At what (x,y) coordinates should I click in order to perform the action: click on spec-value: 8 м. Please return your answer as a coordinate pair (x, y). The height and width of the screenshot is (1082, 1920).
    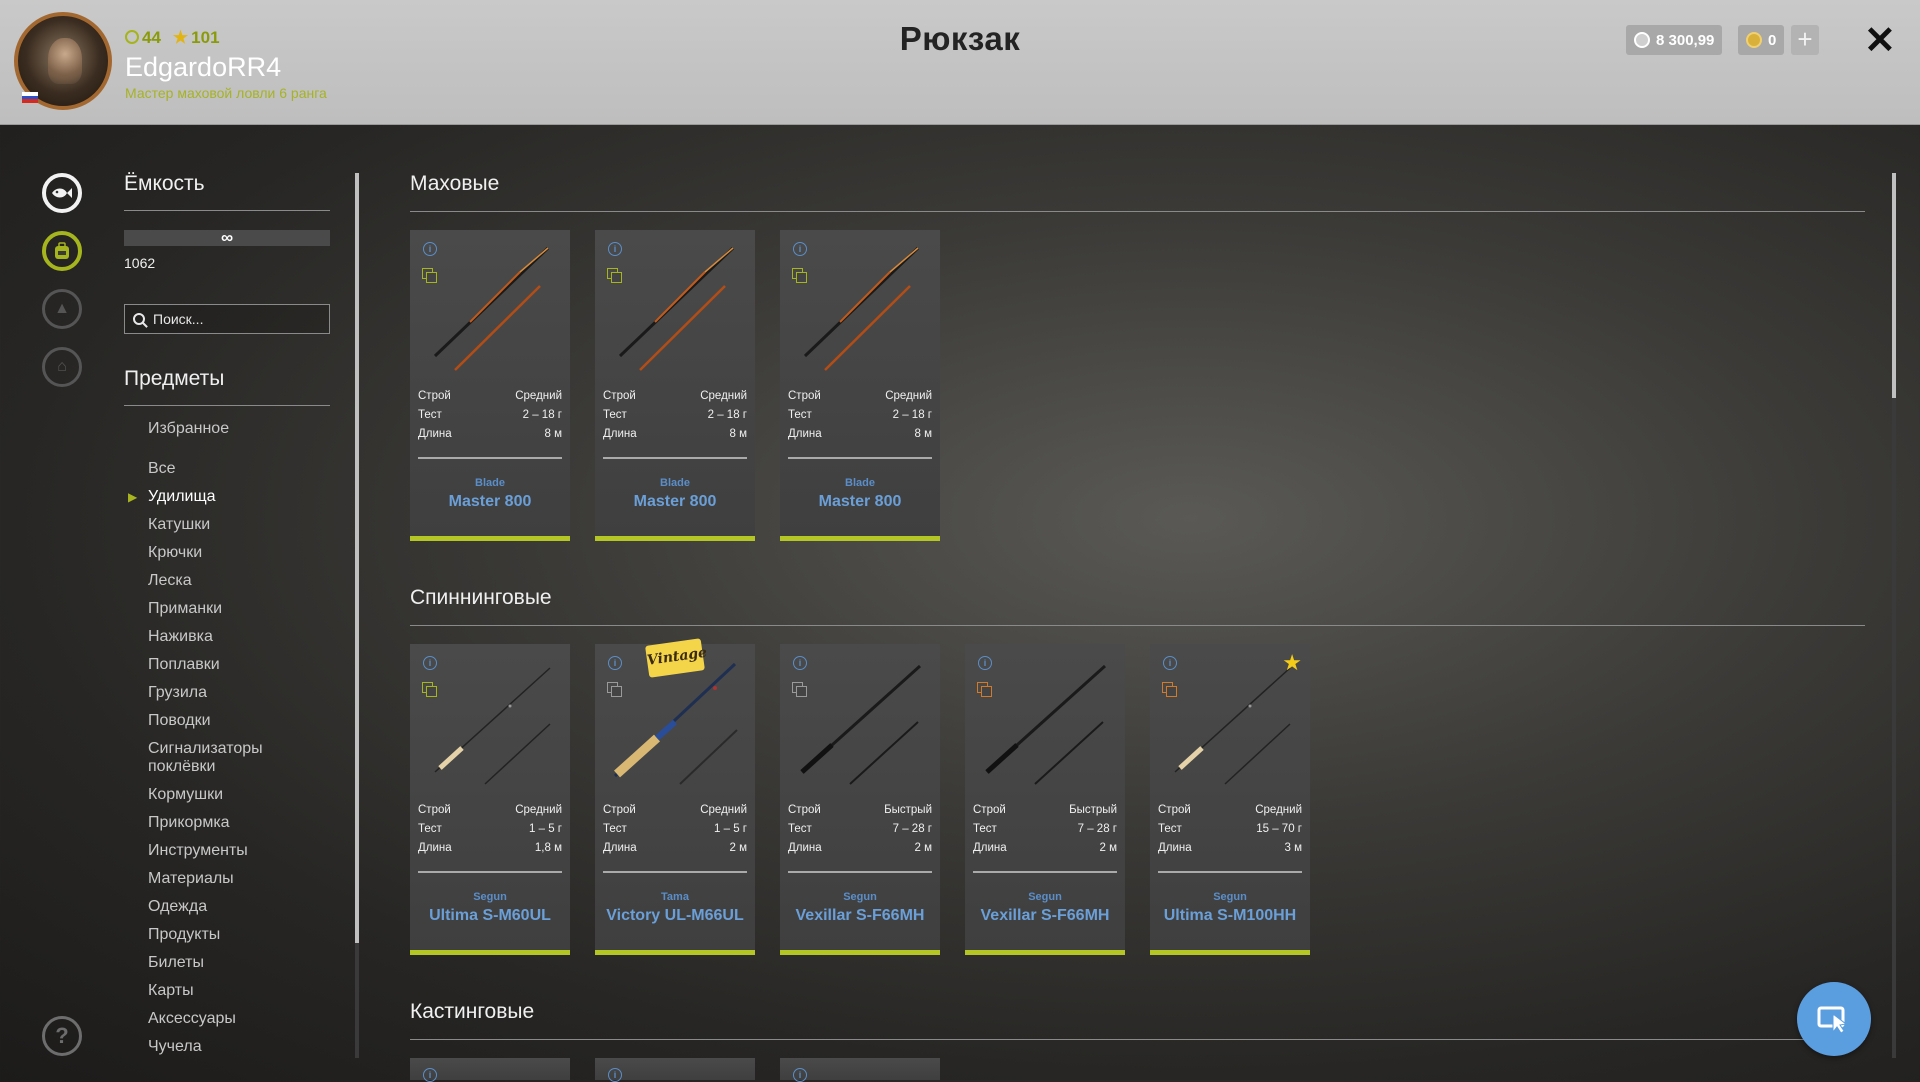
    Looking at the image, I should click on (738, 434).